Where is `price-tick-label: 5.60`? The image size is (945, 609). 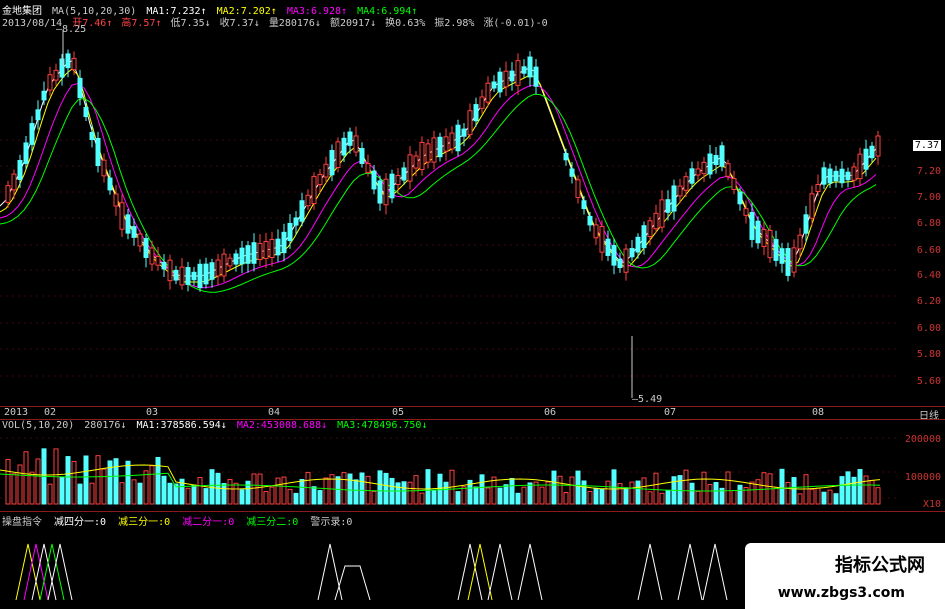 price-tick-label: 5.60 is located at coordinates (928, 381).